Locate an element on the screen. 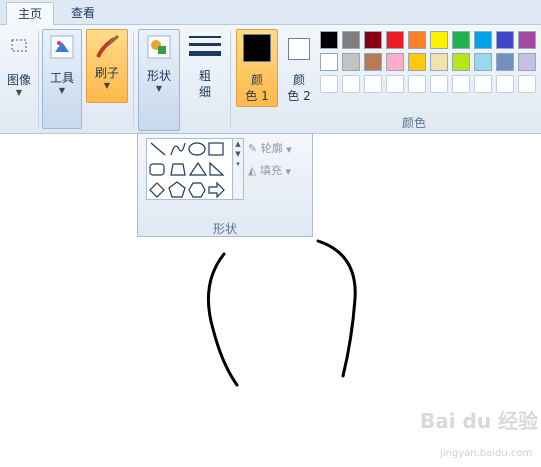 The width and height of the screenshot is (541, 467). drawn-stroke-left is located at coordinates (223, 319).